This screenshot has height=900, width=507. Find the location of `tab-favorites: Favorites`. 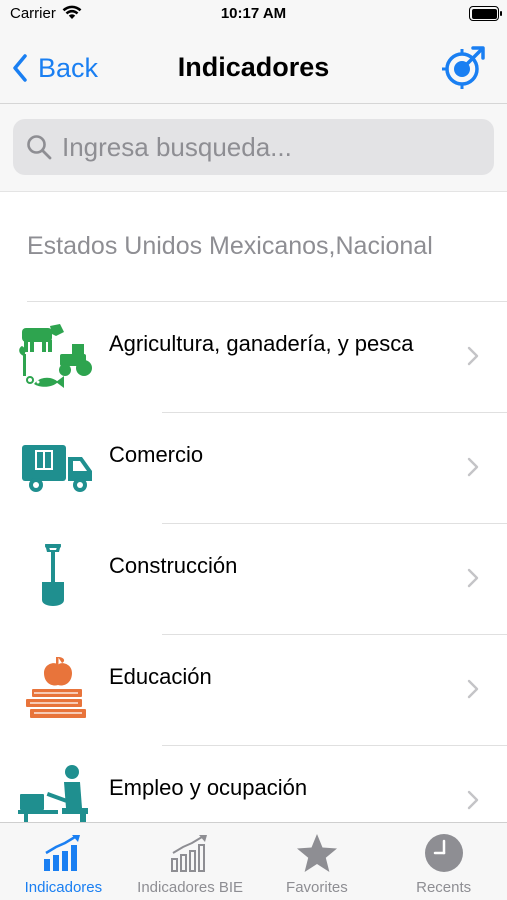

tab-favorites: Favorites is located at coordinates (317, 861).